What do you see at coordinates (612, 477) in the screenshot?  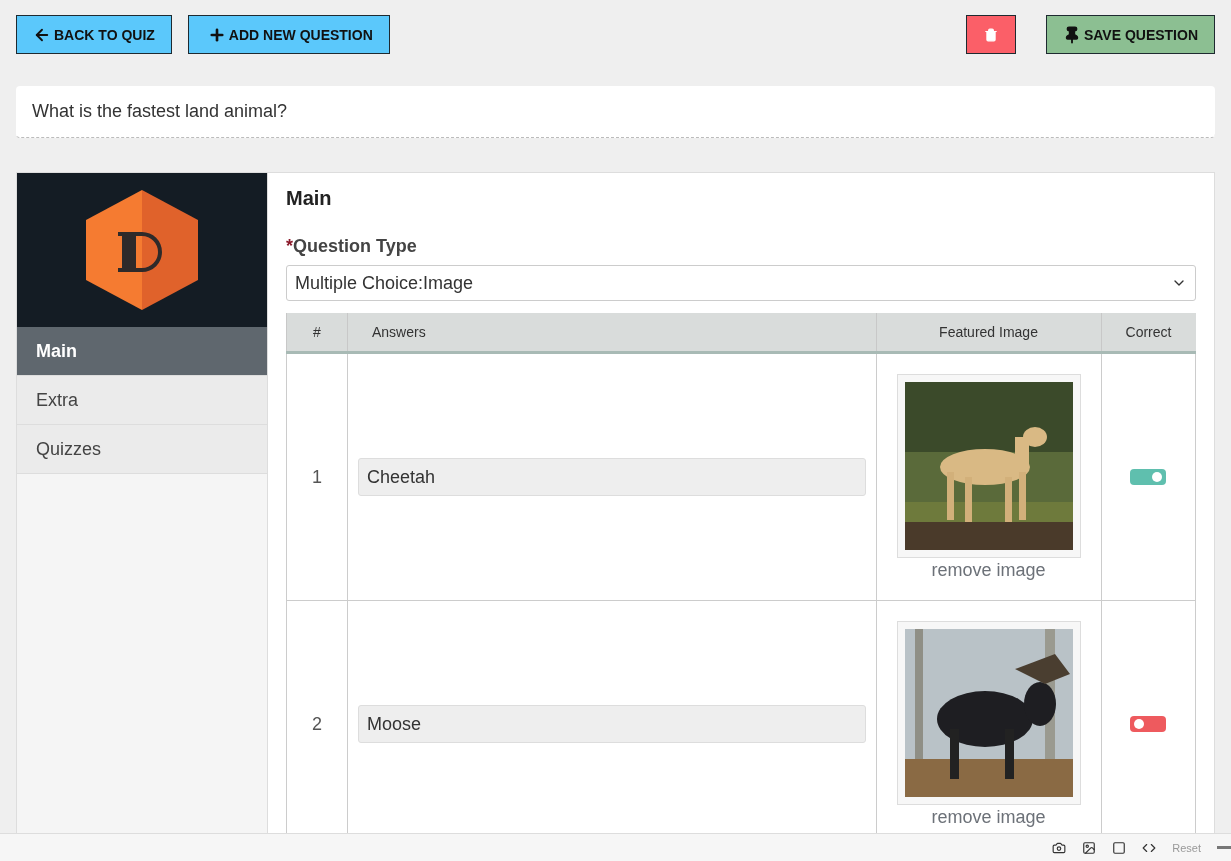 I see `answer-field: Cheetah` at bounding box center [612, 477].